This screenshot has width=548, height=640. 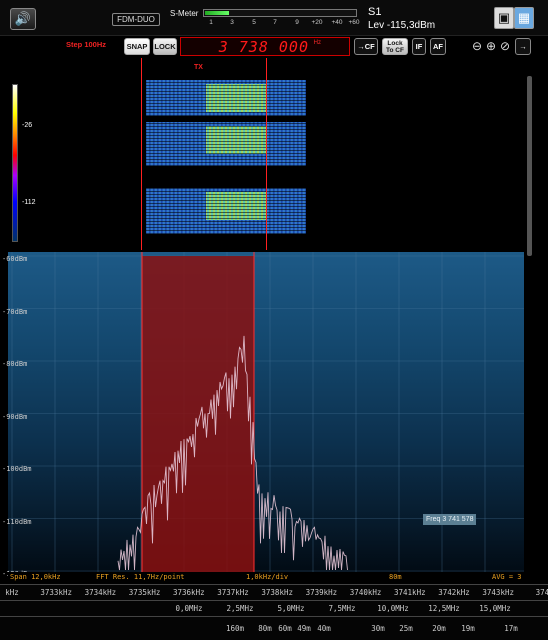 What do you see at coordinates (317, 43) in the screenshot?
I see `frequency-unit: Hz` at bounding box center [317, 43].